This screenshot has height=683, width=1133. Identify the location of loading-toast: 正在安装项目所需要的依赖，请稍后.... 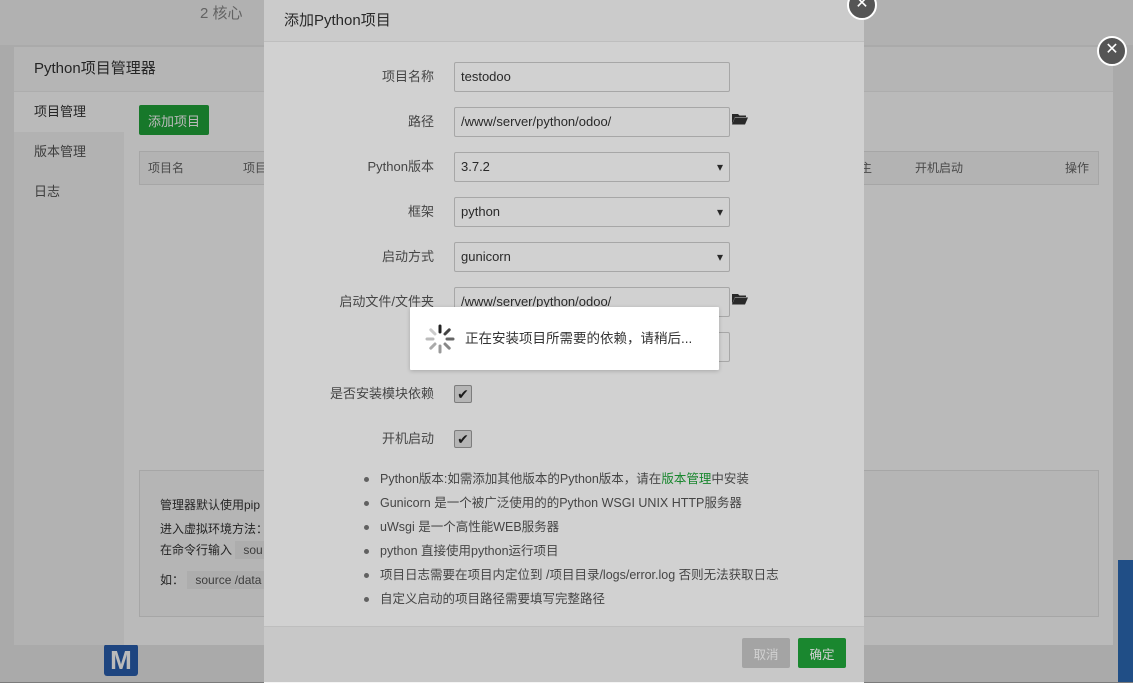
(564, 338).